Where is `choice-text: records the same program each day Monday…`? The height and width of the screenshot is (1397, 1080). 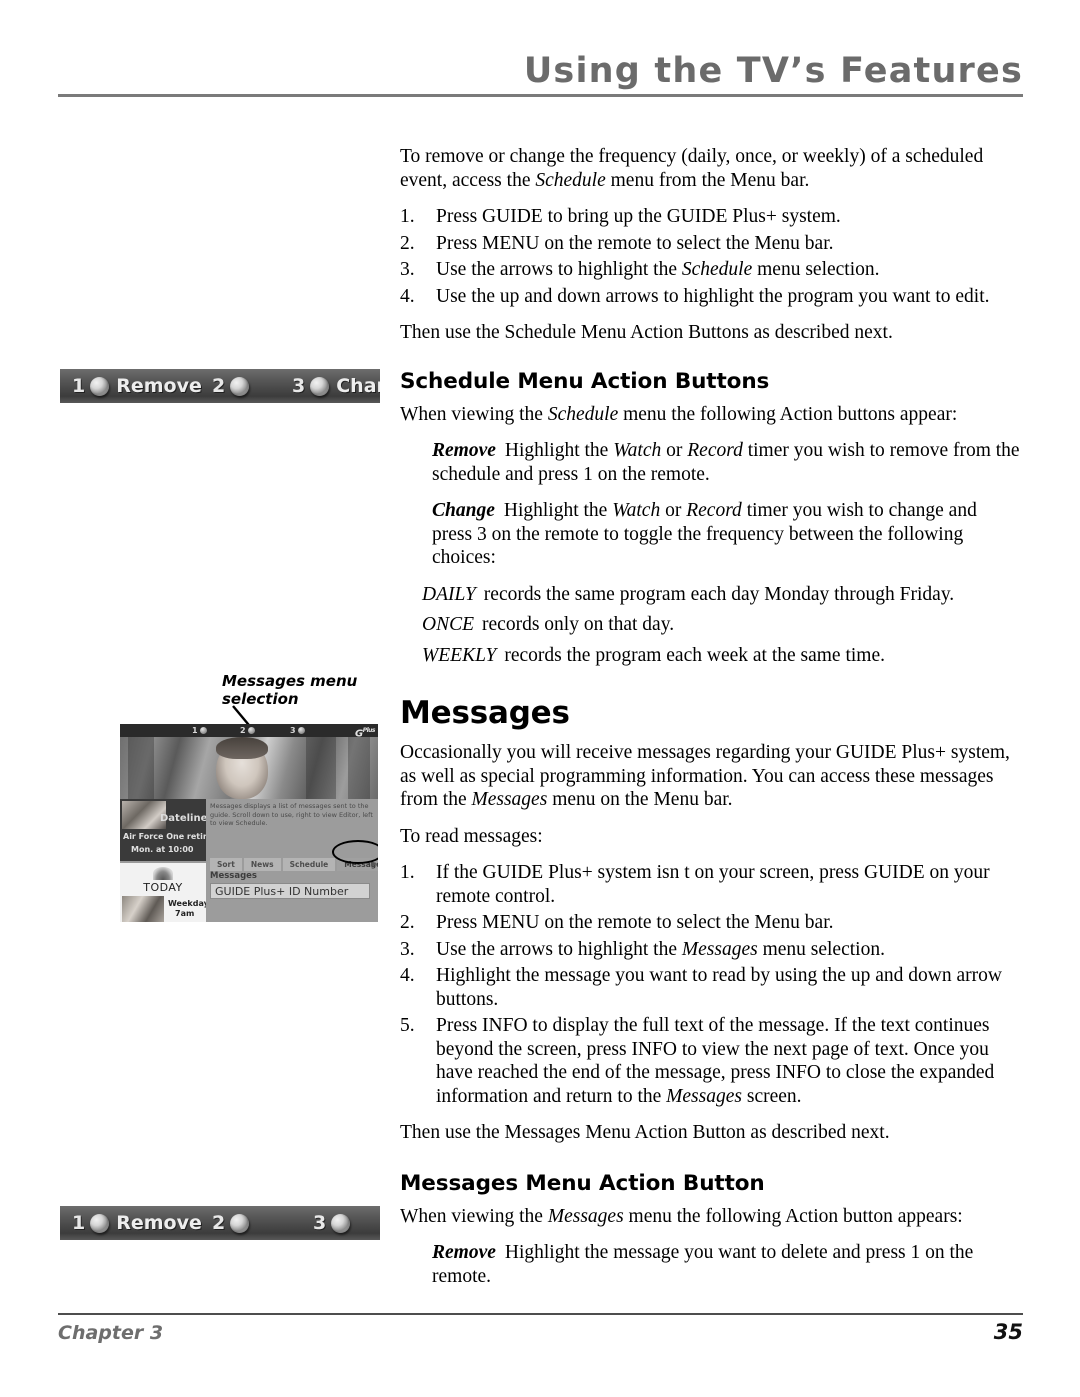 choice-text: records the same program each day Monday… is located at coordinates (719, 594).